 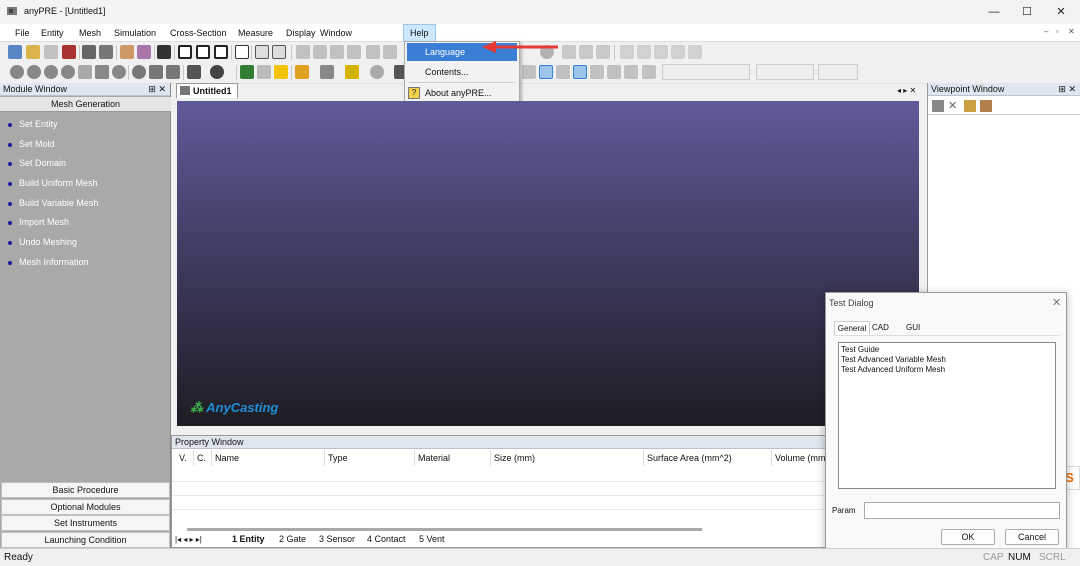 What do you see at coordinates (203, 52) in the screenshot?
I see `layout-2-icon` at bounding box center [203, 52].